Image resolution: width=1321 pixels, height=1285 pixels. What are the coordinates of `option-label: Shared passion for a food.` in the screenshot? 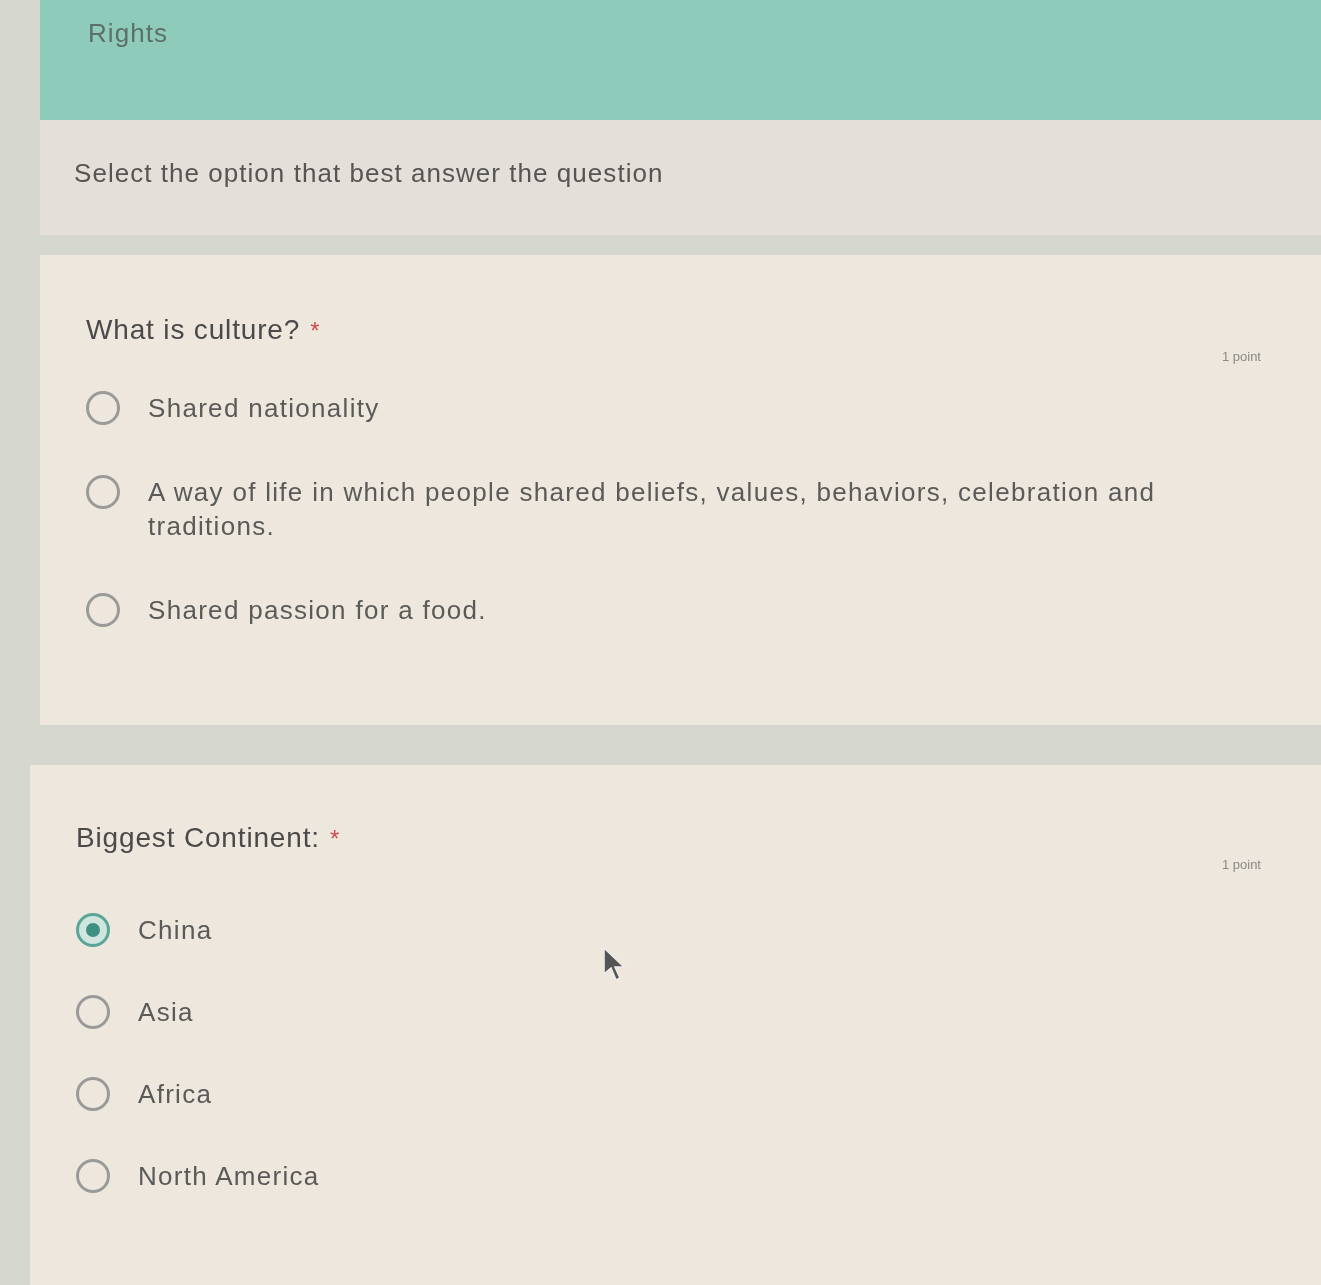 It's located at (317, 610).